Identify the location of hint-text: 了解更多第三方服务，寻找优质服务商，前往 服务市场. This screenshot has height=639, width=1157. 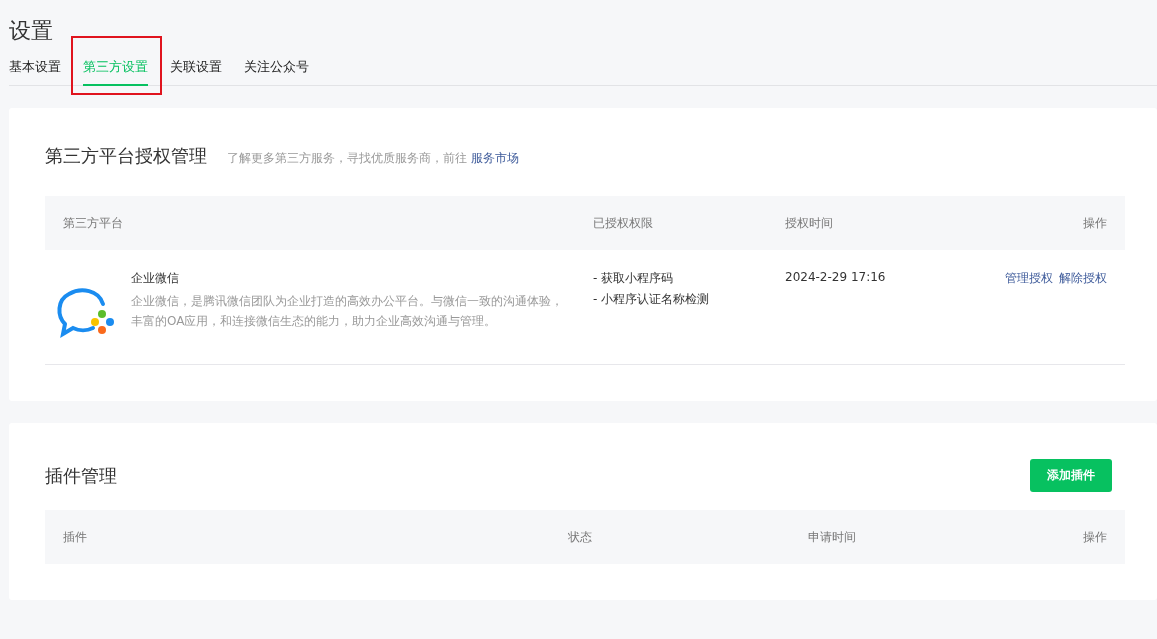
(373, 158).